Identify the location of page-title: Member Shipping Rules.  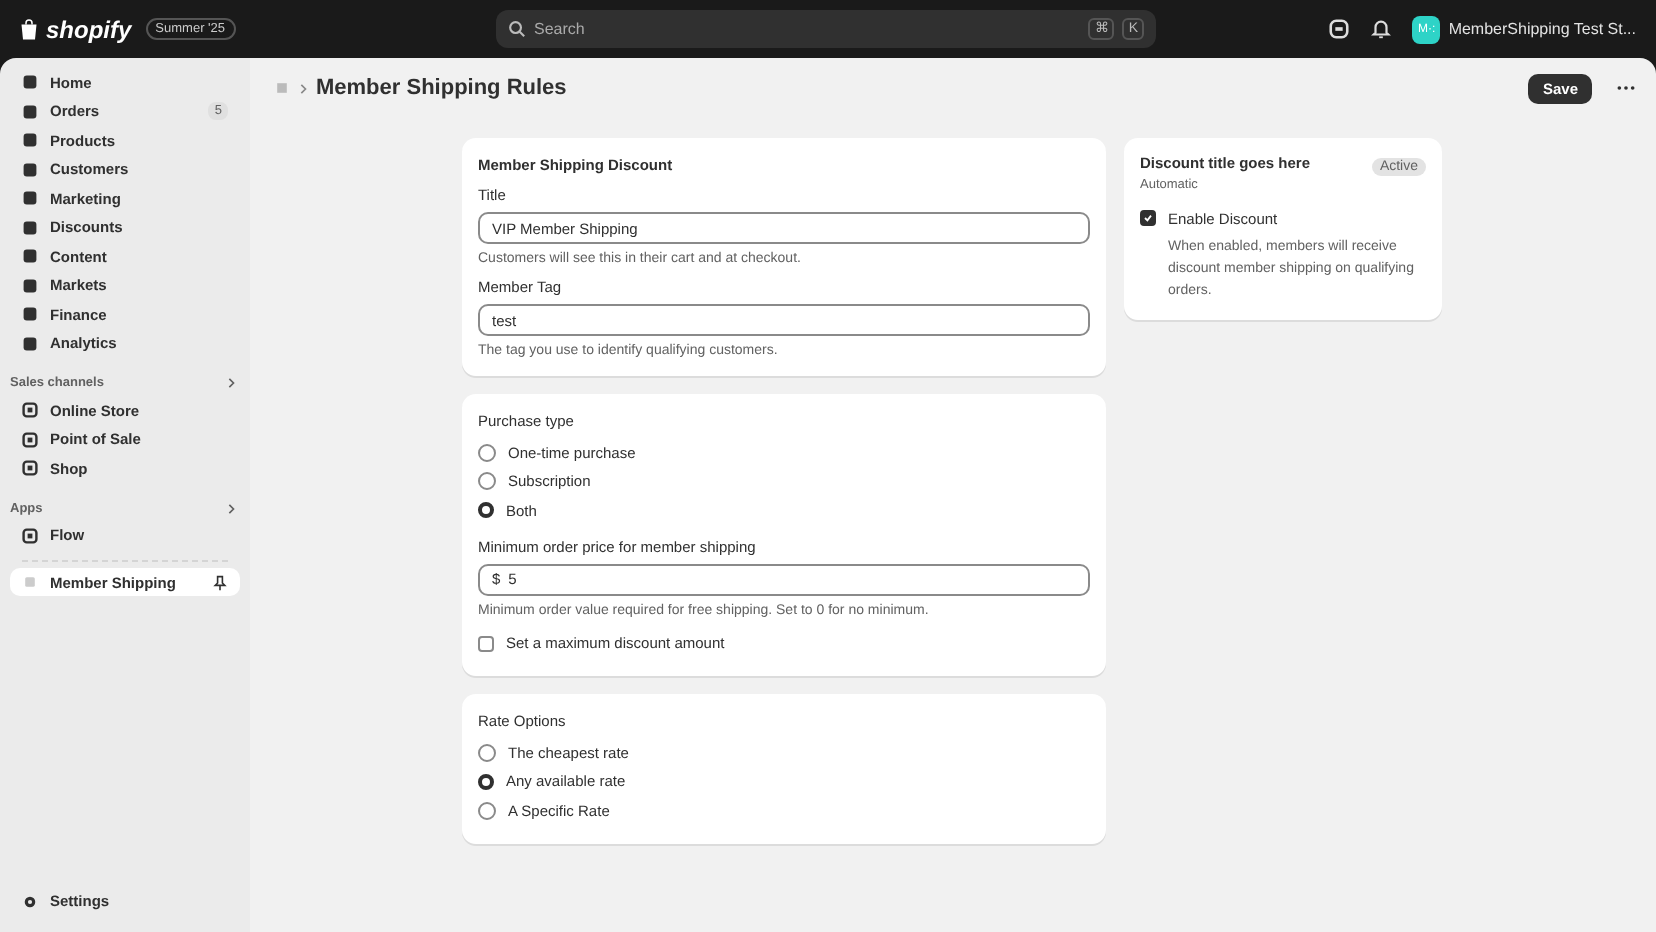
(441, 88).